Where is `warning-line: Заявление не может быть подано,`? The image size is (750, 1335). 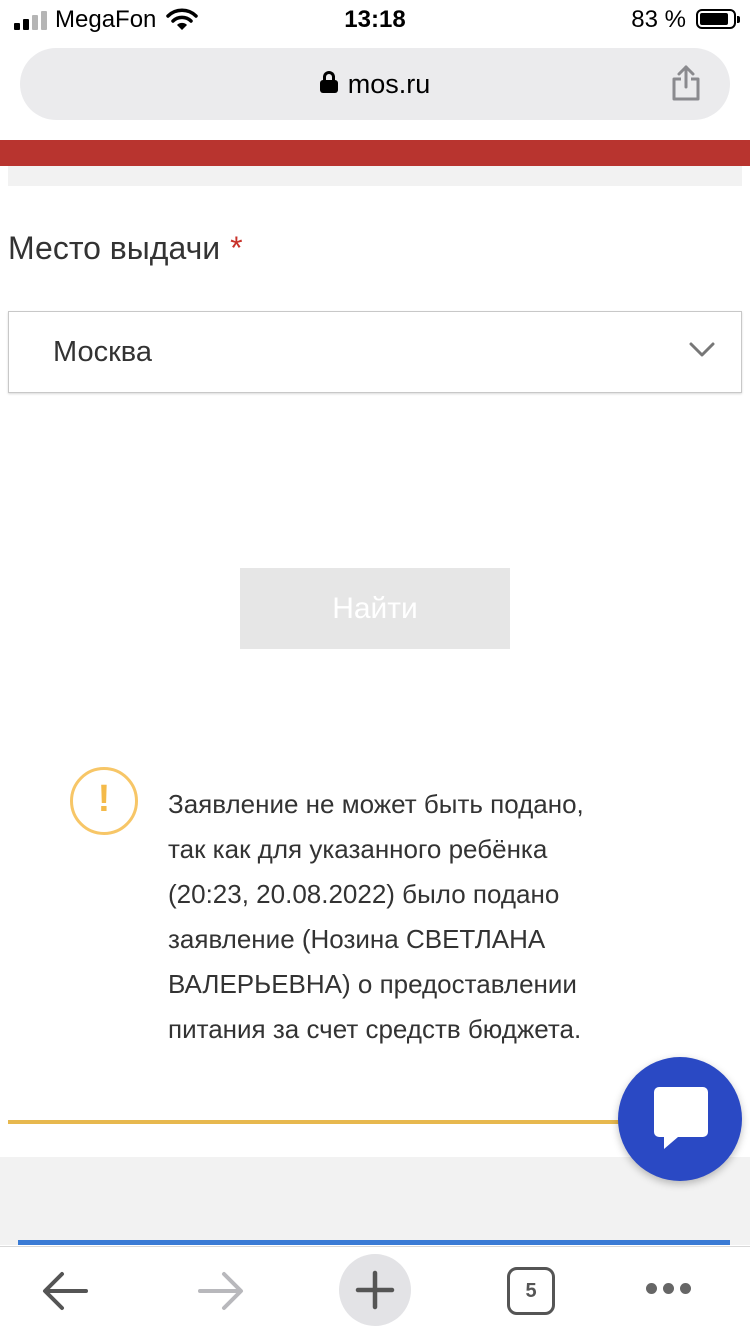 warning-line: Заявление не может быть подано, is located at coordinates (376, 804).